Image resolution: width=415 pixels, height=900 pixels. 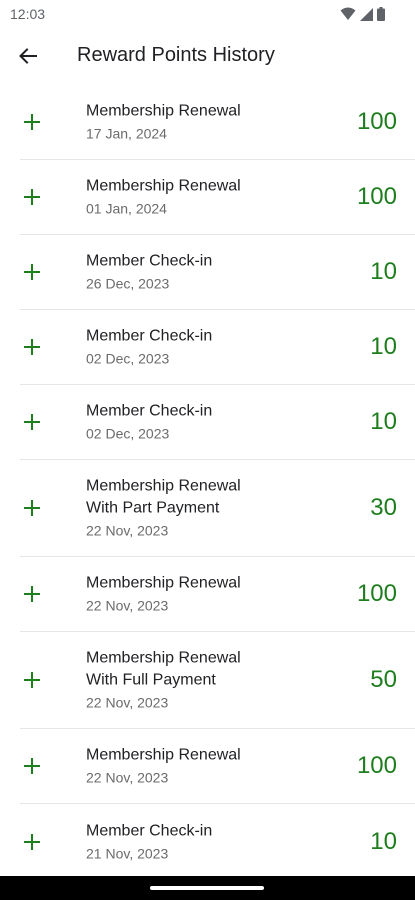 I want to click on list-item: Membership Renewal 17 Jan, 2024 100, so click(x=217, y=122).